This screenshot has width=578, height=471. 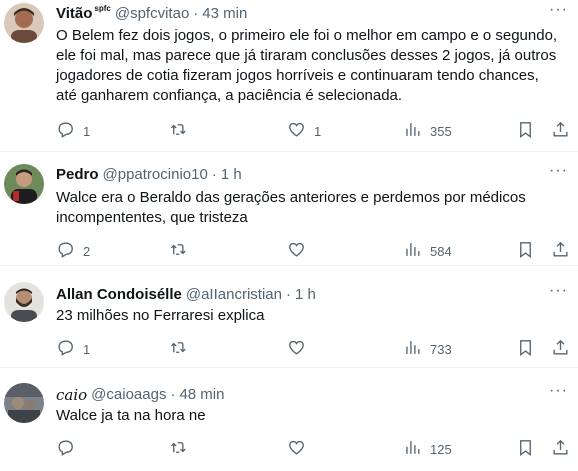 What do you see at coordinates (427, 349) in the screenshot?
I see `views-button: 733` at bounding box center [427, 349].